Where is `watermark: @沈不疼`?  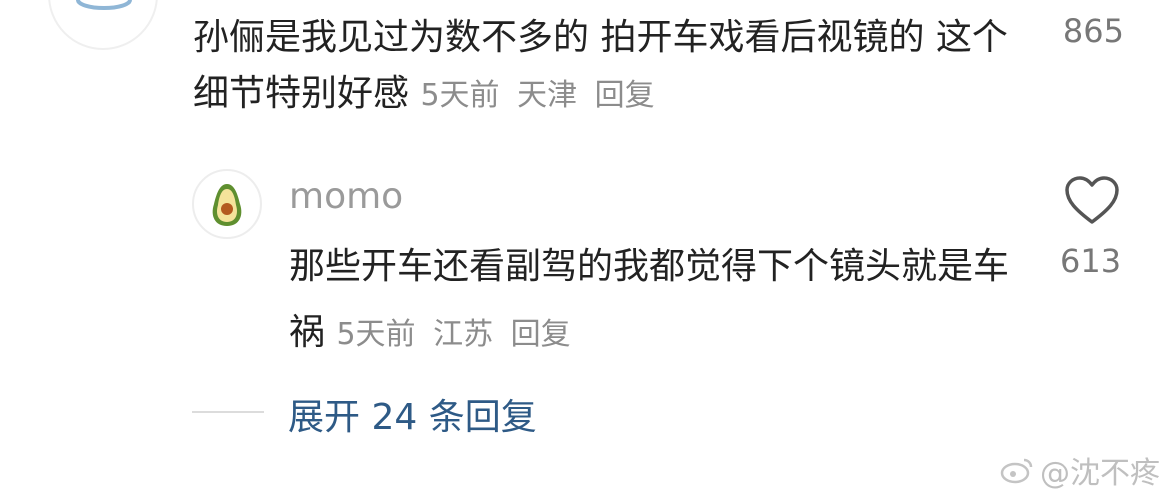 watermark: @沈不疼 is located at coordinates (1080, 470).